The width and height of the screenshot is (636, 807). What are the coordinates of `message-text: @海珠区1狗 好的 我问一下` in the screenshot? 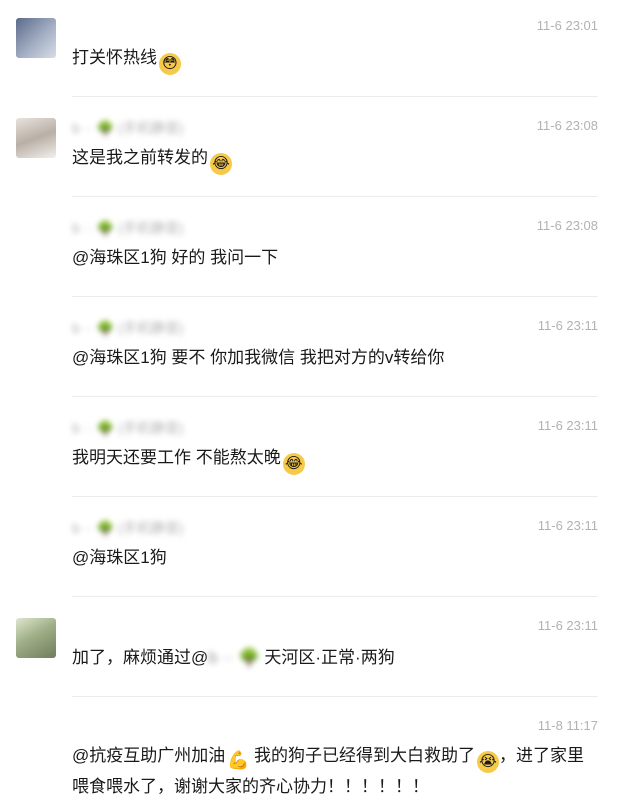 It's located at (175, 257).